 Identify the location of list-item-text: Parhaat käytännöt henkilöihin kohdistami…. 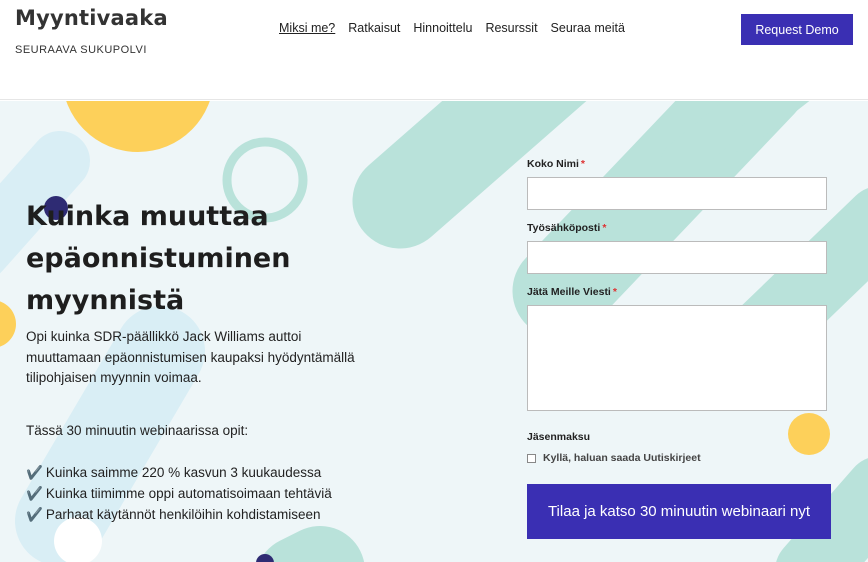
(183, 514).